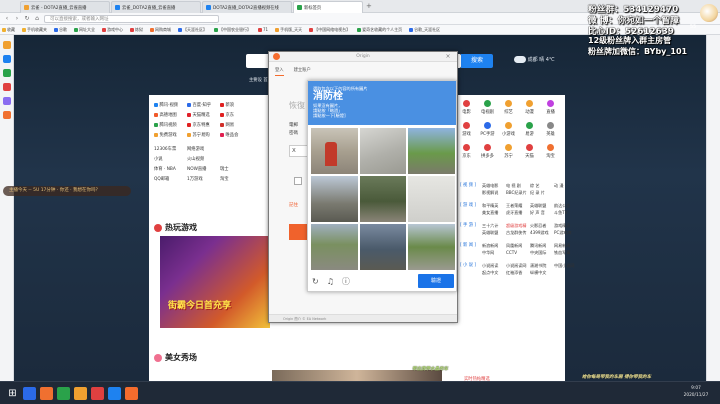  What do you see at coordinates (529, 129) in the screenshot?
I see `app-link: 易游` at bounding box center [529, 129].